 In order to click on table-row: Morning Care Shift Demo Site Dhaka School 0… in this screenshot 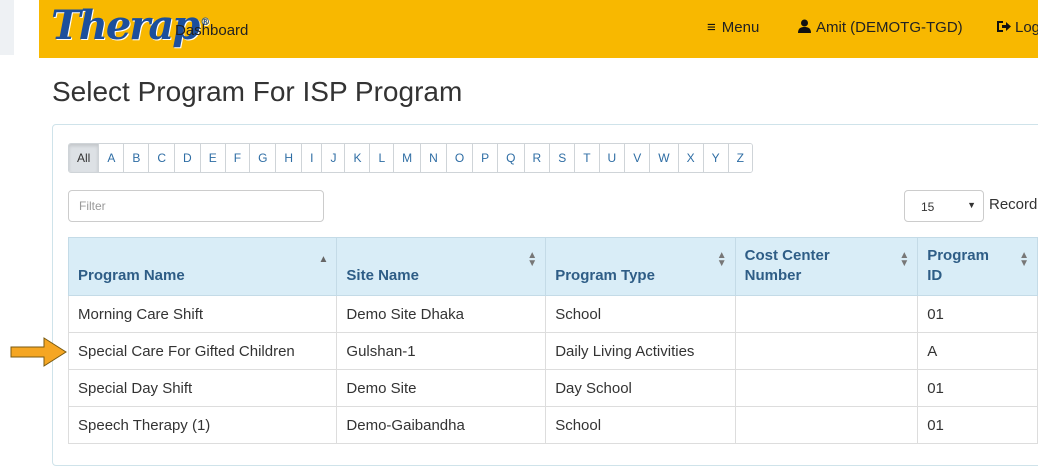, I will do `click(552, 314)`.